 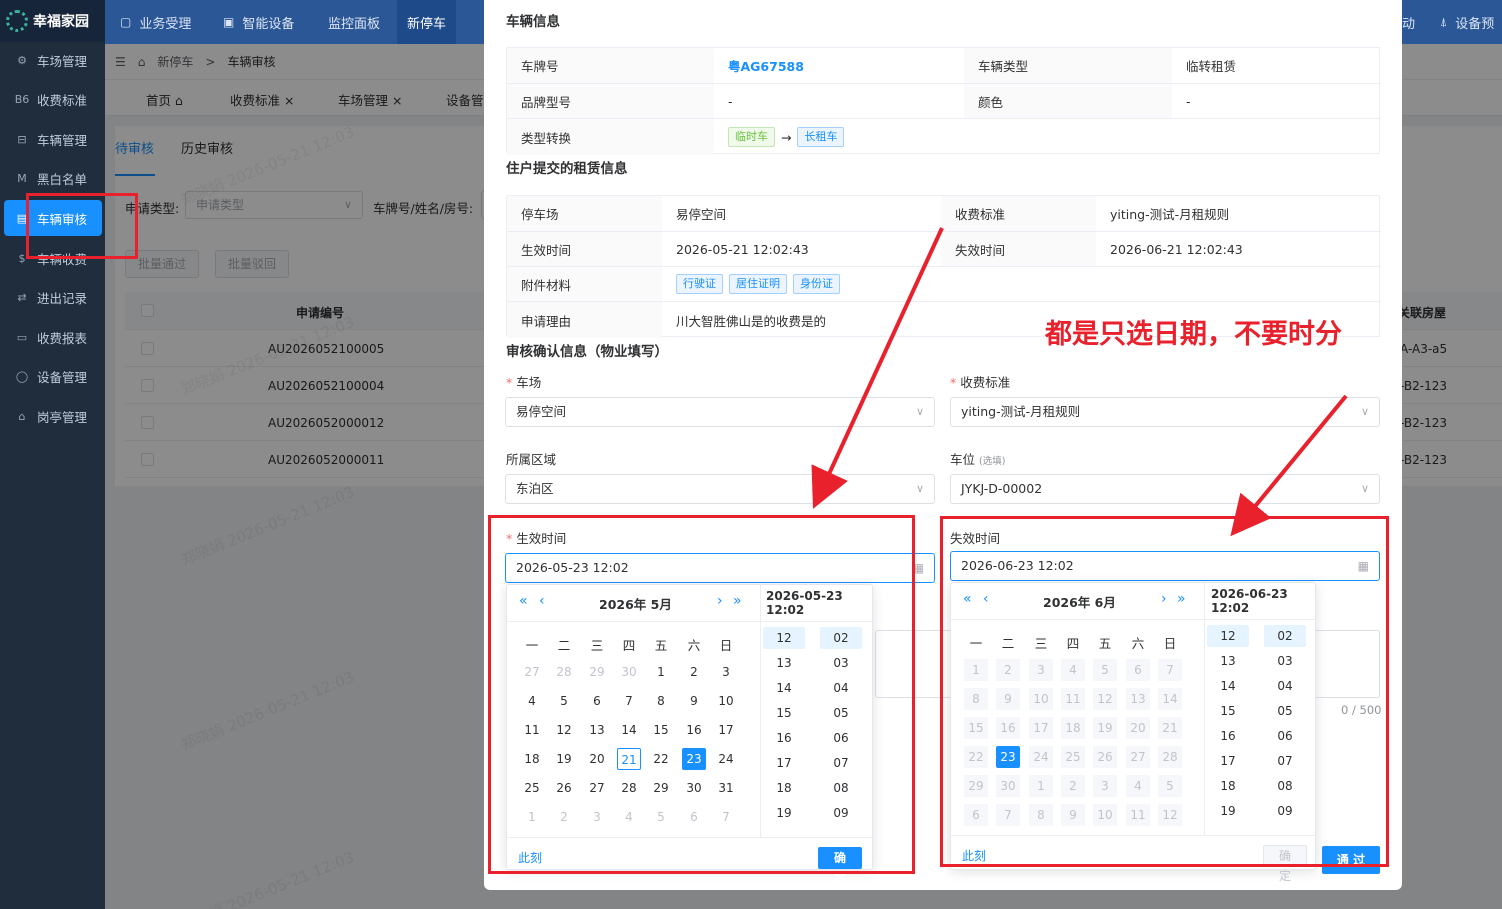 What do you see at coordinates (1021, 411) in the screenshot?
I see `form-std-value: yiting-测试-月租规则` at bounding box center [1021, 411].